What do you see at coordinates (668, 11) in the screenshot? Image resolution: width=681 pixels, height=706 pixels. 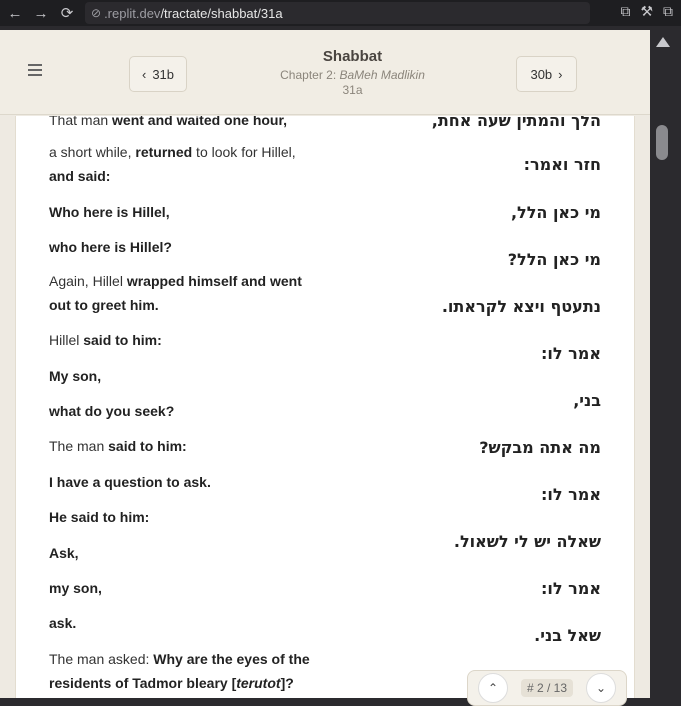 I see `open-external-icon: ⧉` at bounding box center [668, 11].